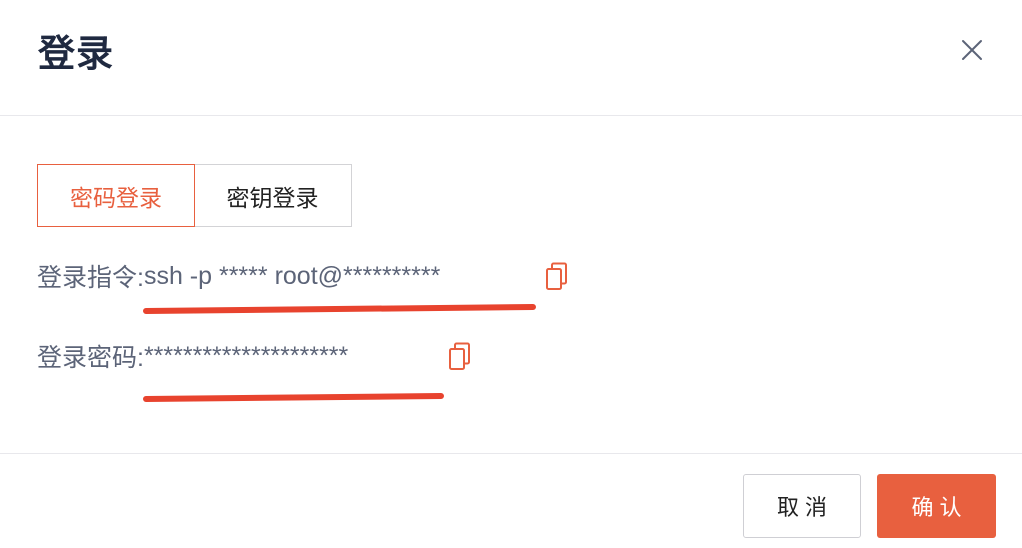 This screenshot has width=1022, height=548. I want to click on login-password-value: *********************, so click(246, 355).